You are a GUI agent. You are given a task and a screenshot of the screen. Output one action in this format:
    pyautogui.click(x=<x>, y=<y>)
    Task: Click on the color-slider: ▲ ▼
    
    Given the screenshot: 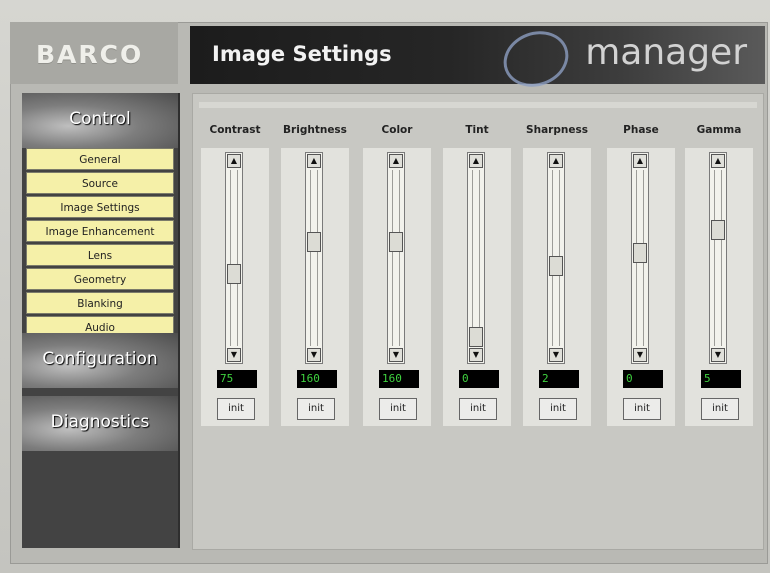 What is the action you would take?
    pyautogui.click(x=396, y=258)
    